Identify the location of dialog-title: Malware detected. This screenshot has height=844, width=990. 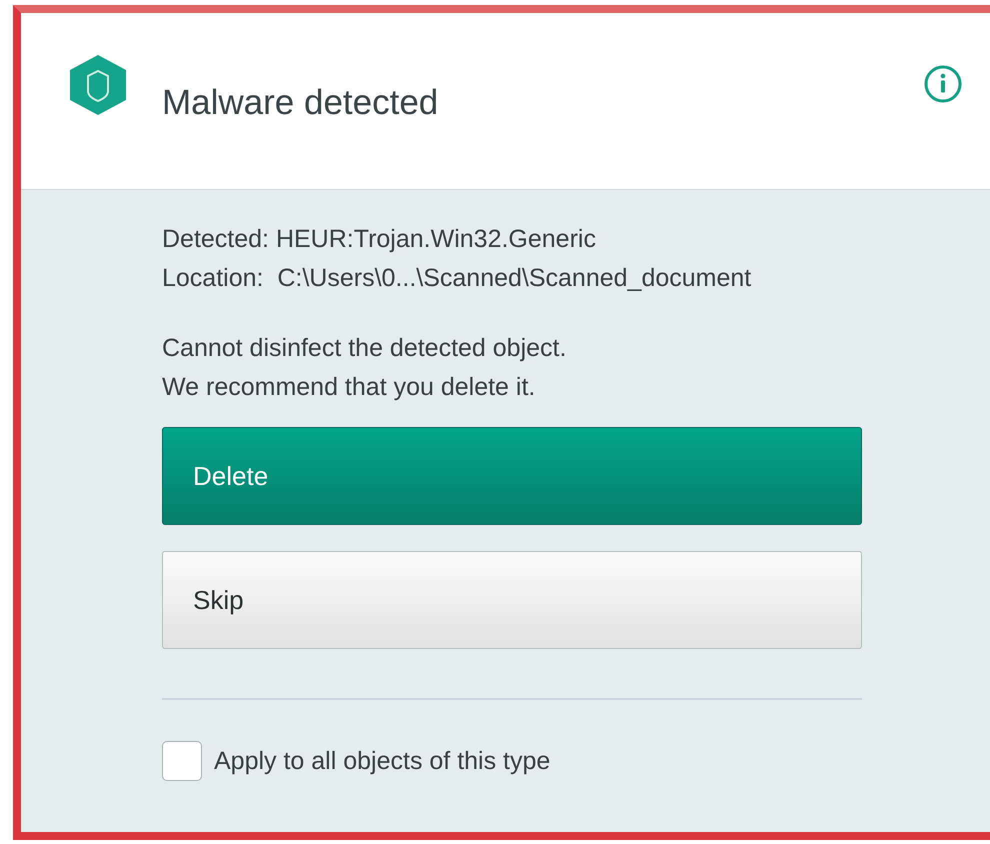
(300, 103).